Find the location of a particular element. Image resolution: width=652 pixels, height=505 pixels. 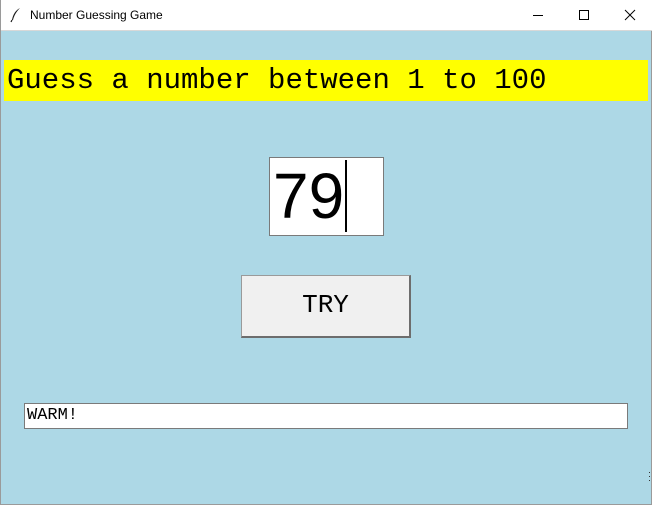

close-button is located at coordinates (629, 15).